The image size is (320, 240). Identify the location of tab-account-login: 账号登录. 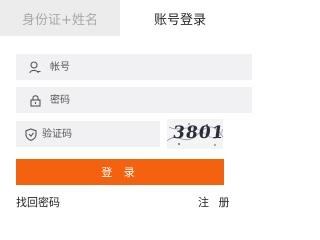
(180, 18).